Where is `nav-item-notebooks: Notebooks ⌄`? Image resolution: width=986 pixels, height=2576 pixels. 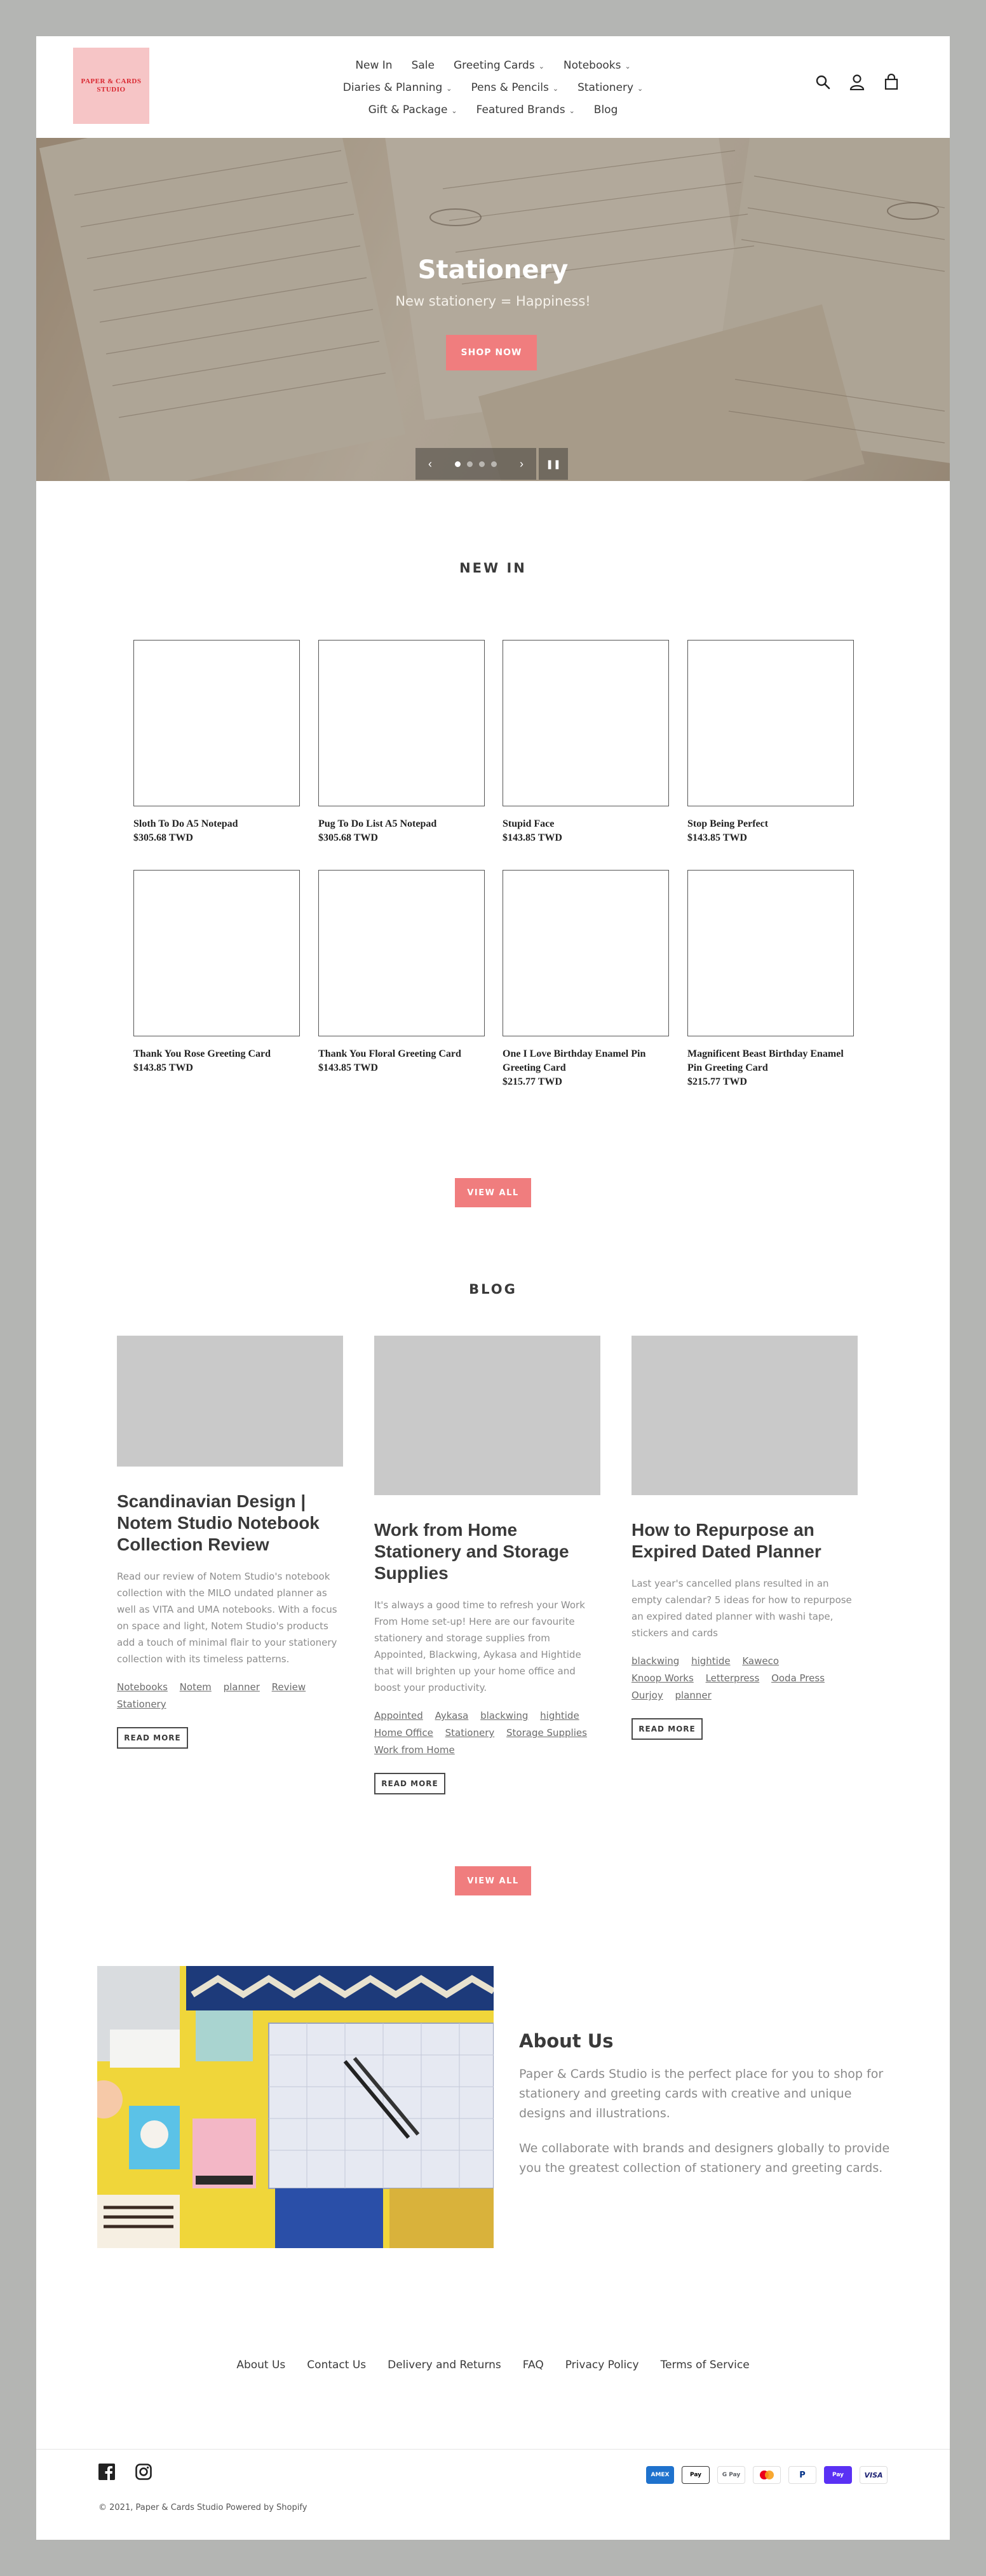 nav-item-notebooks: Notebooks ⌄ is located at coordinates (597, 65).